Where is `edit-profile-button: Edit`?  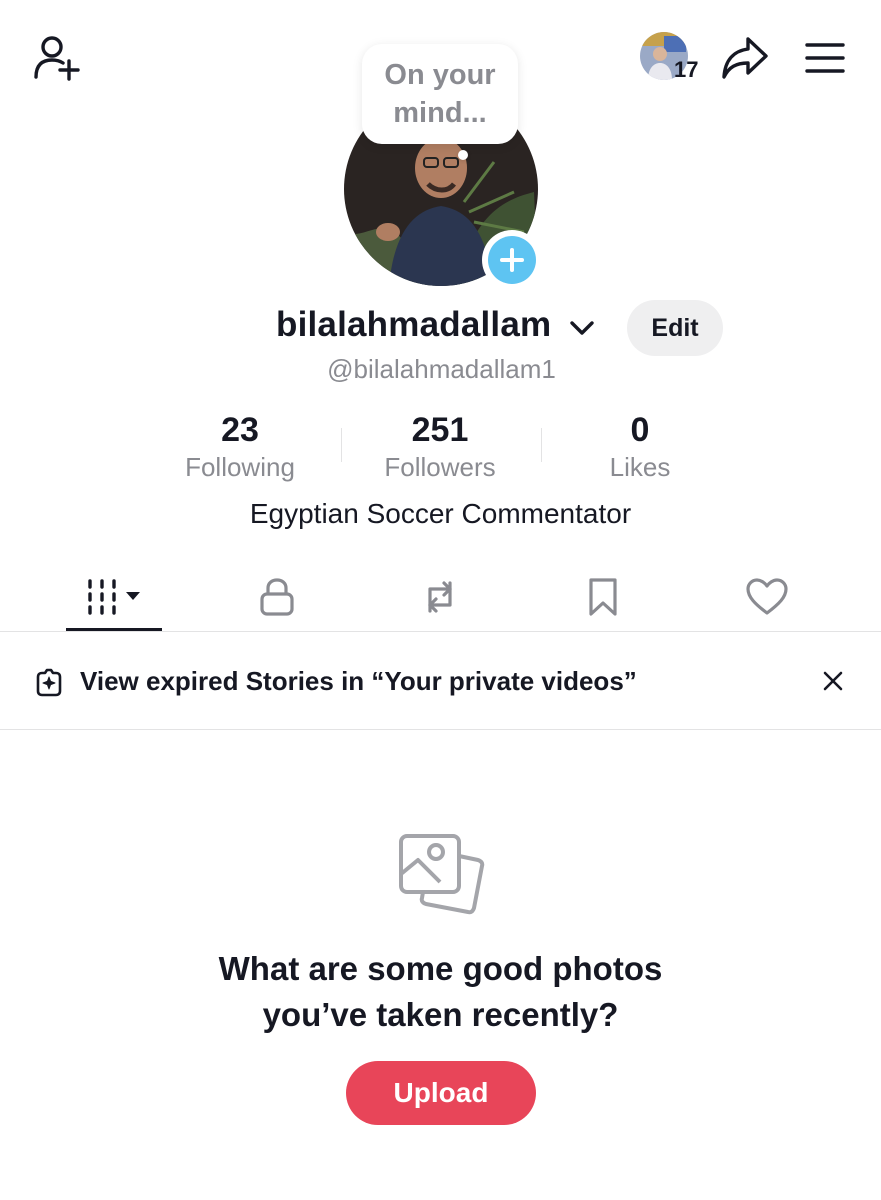 edit-profile-button: Edit is located at coordinates (675, 328).